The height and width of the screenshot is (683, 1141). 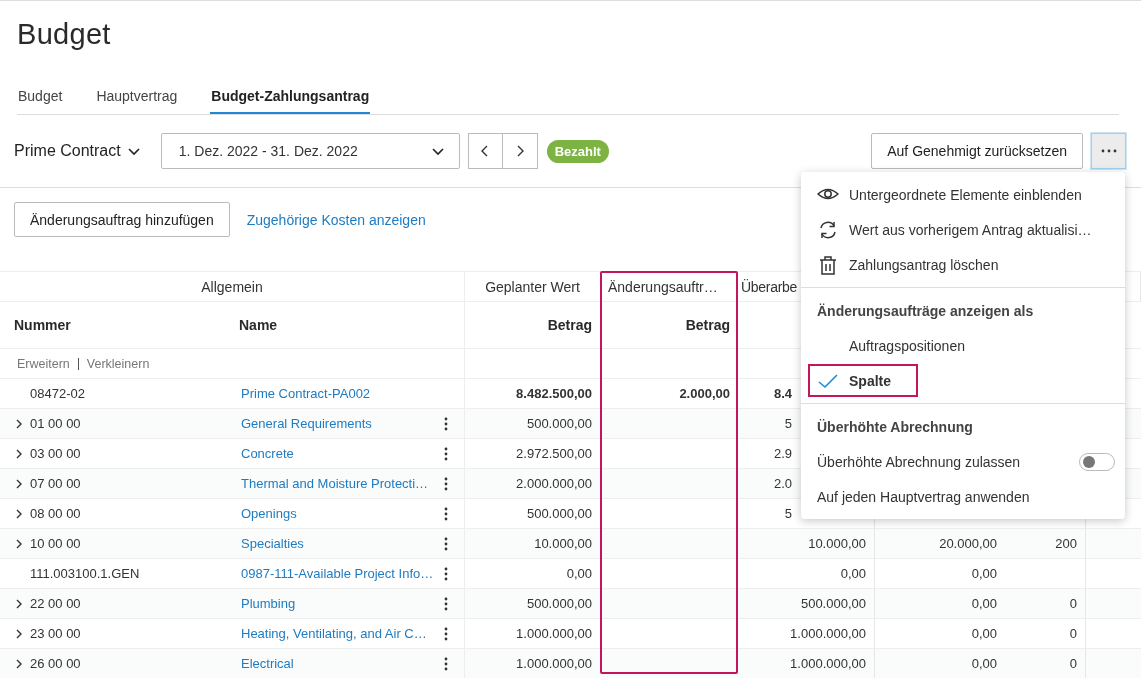 What do you see at coordinates (269, 513) in the screenshot?
I see `name-link: Openings` at bounding box center [269, 513].